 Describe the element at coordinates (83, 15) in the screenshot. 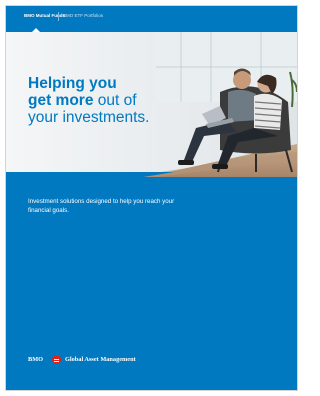

I see `tab-bmo-etf-portfolios: BMO ETF Portfolios` at that location.